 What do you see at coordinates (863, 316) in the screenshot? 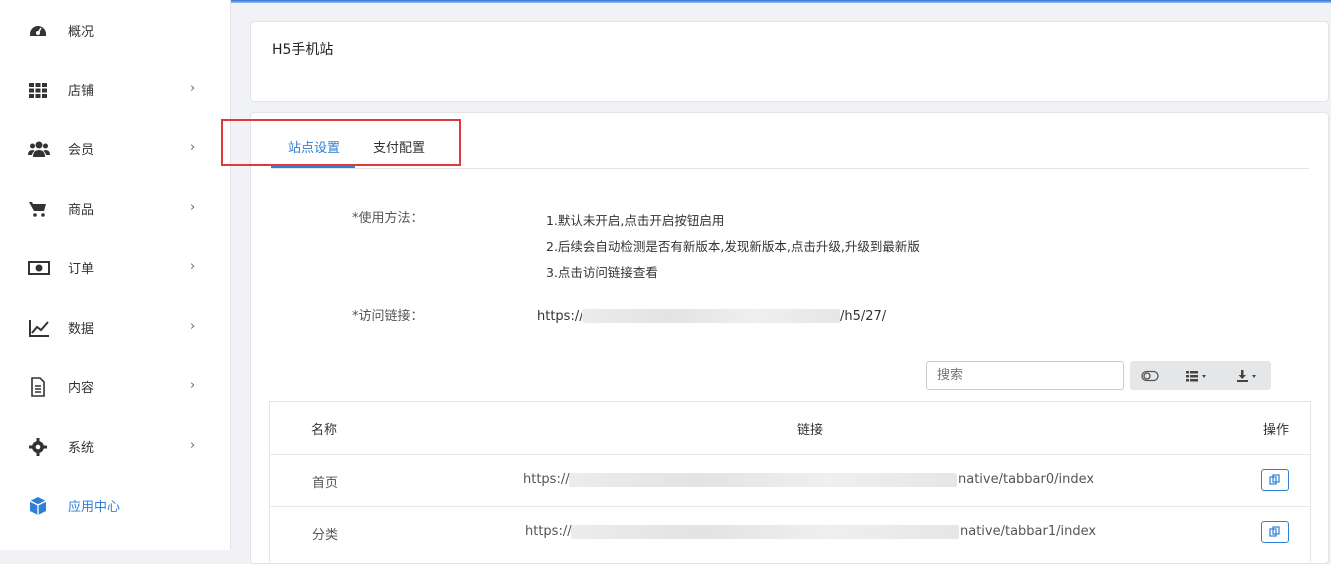
I see `site-link-suffix: /h5/27/` at bounding box center [863, 316].